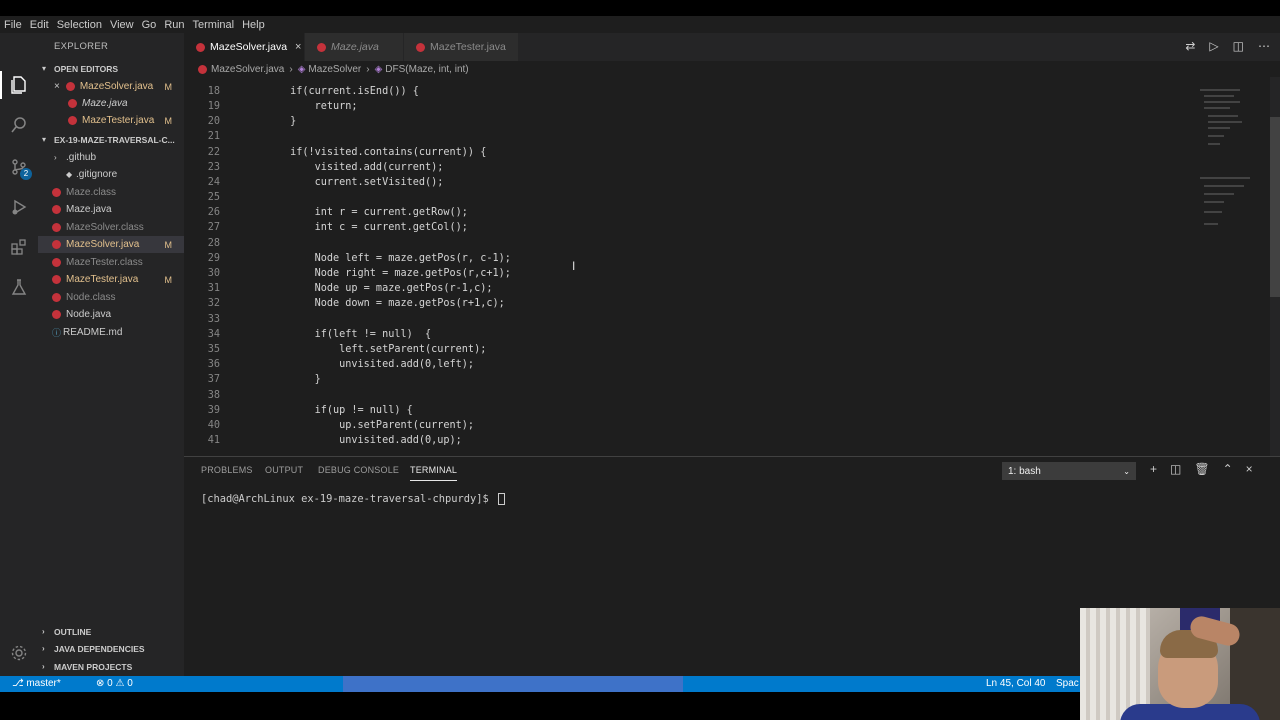  What do you see at coordinates (1230, 266) in the screenshot?
I see `minimap` at bounding box center [1230, 266].